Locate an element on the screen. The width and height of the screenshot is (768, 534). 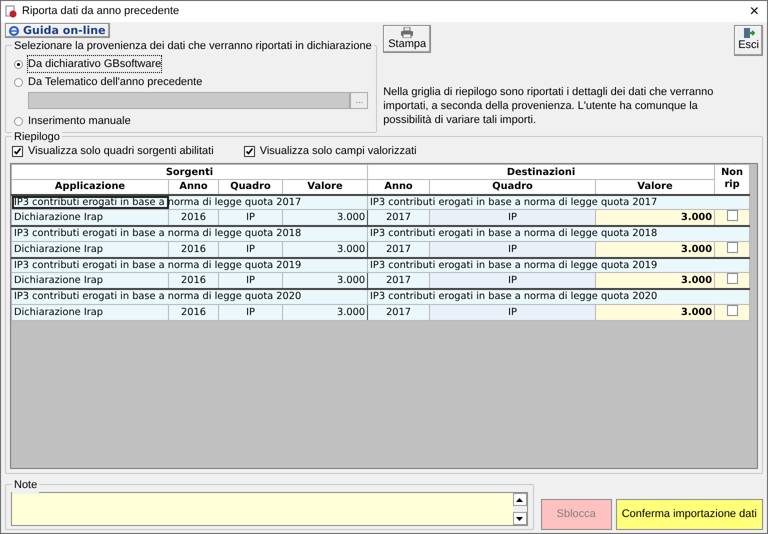
table-cell: Dichiarazione Irap is located at coordinates (90, 312).